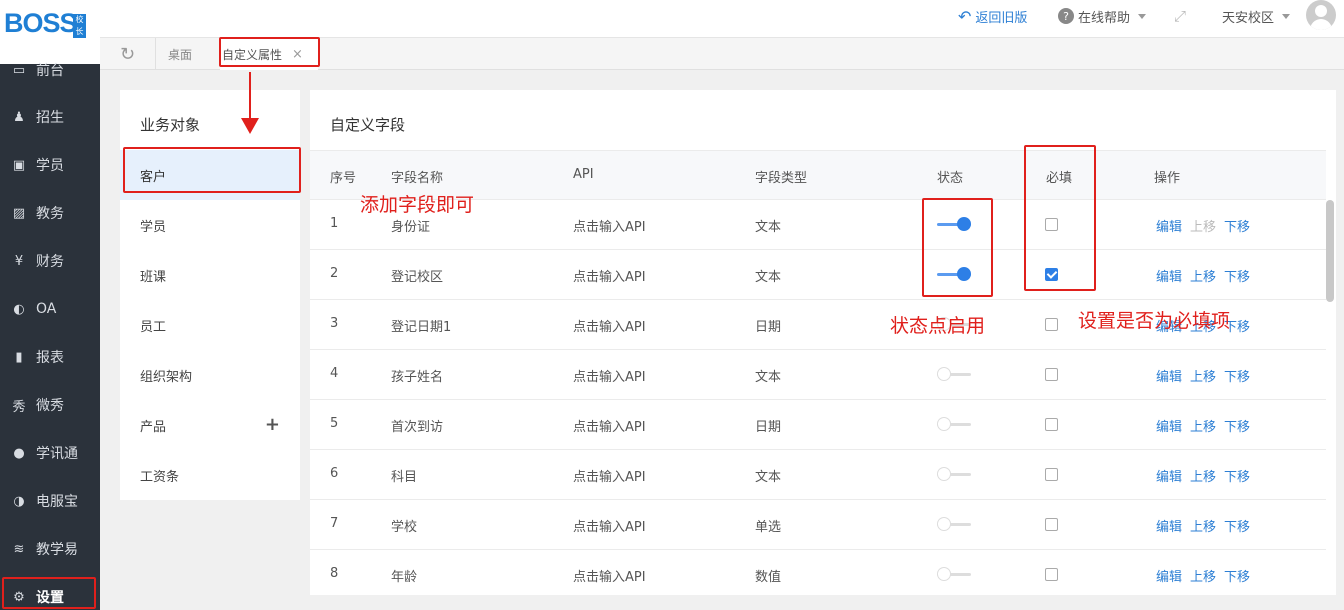  Describe the element at coordinates (1321, 15) in the screenshot. I see `avatar` at that location.